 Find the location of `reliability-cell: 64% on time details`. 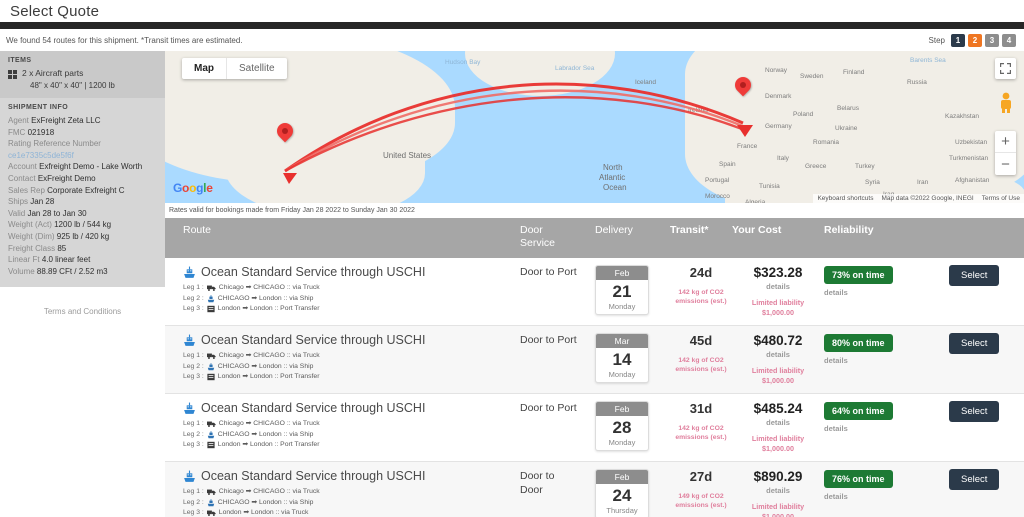

reliability-cell: 64% on time details is located at coordinates (886, 417).